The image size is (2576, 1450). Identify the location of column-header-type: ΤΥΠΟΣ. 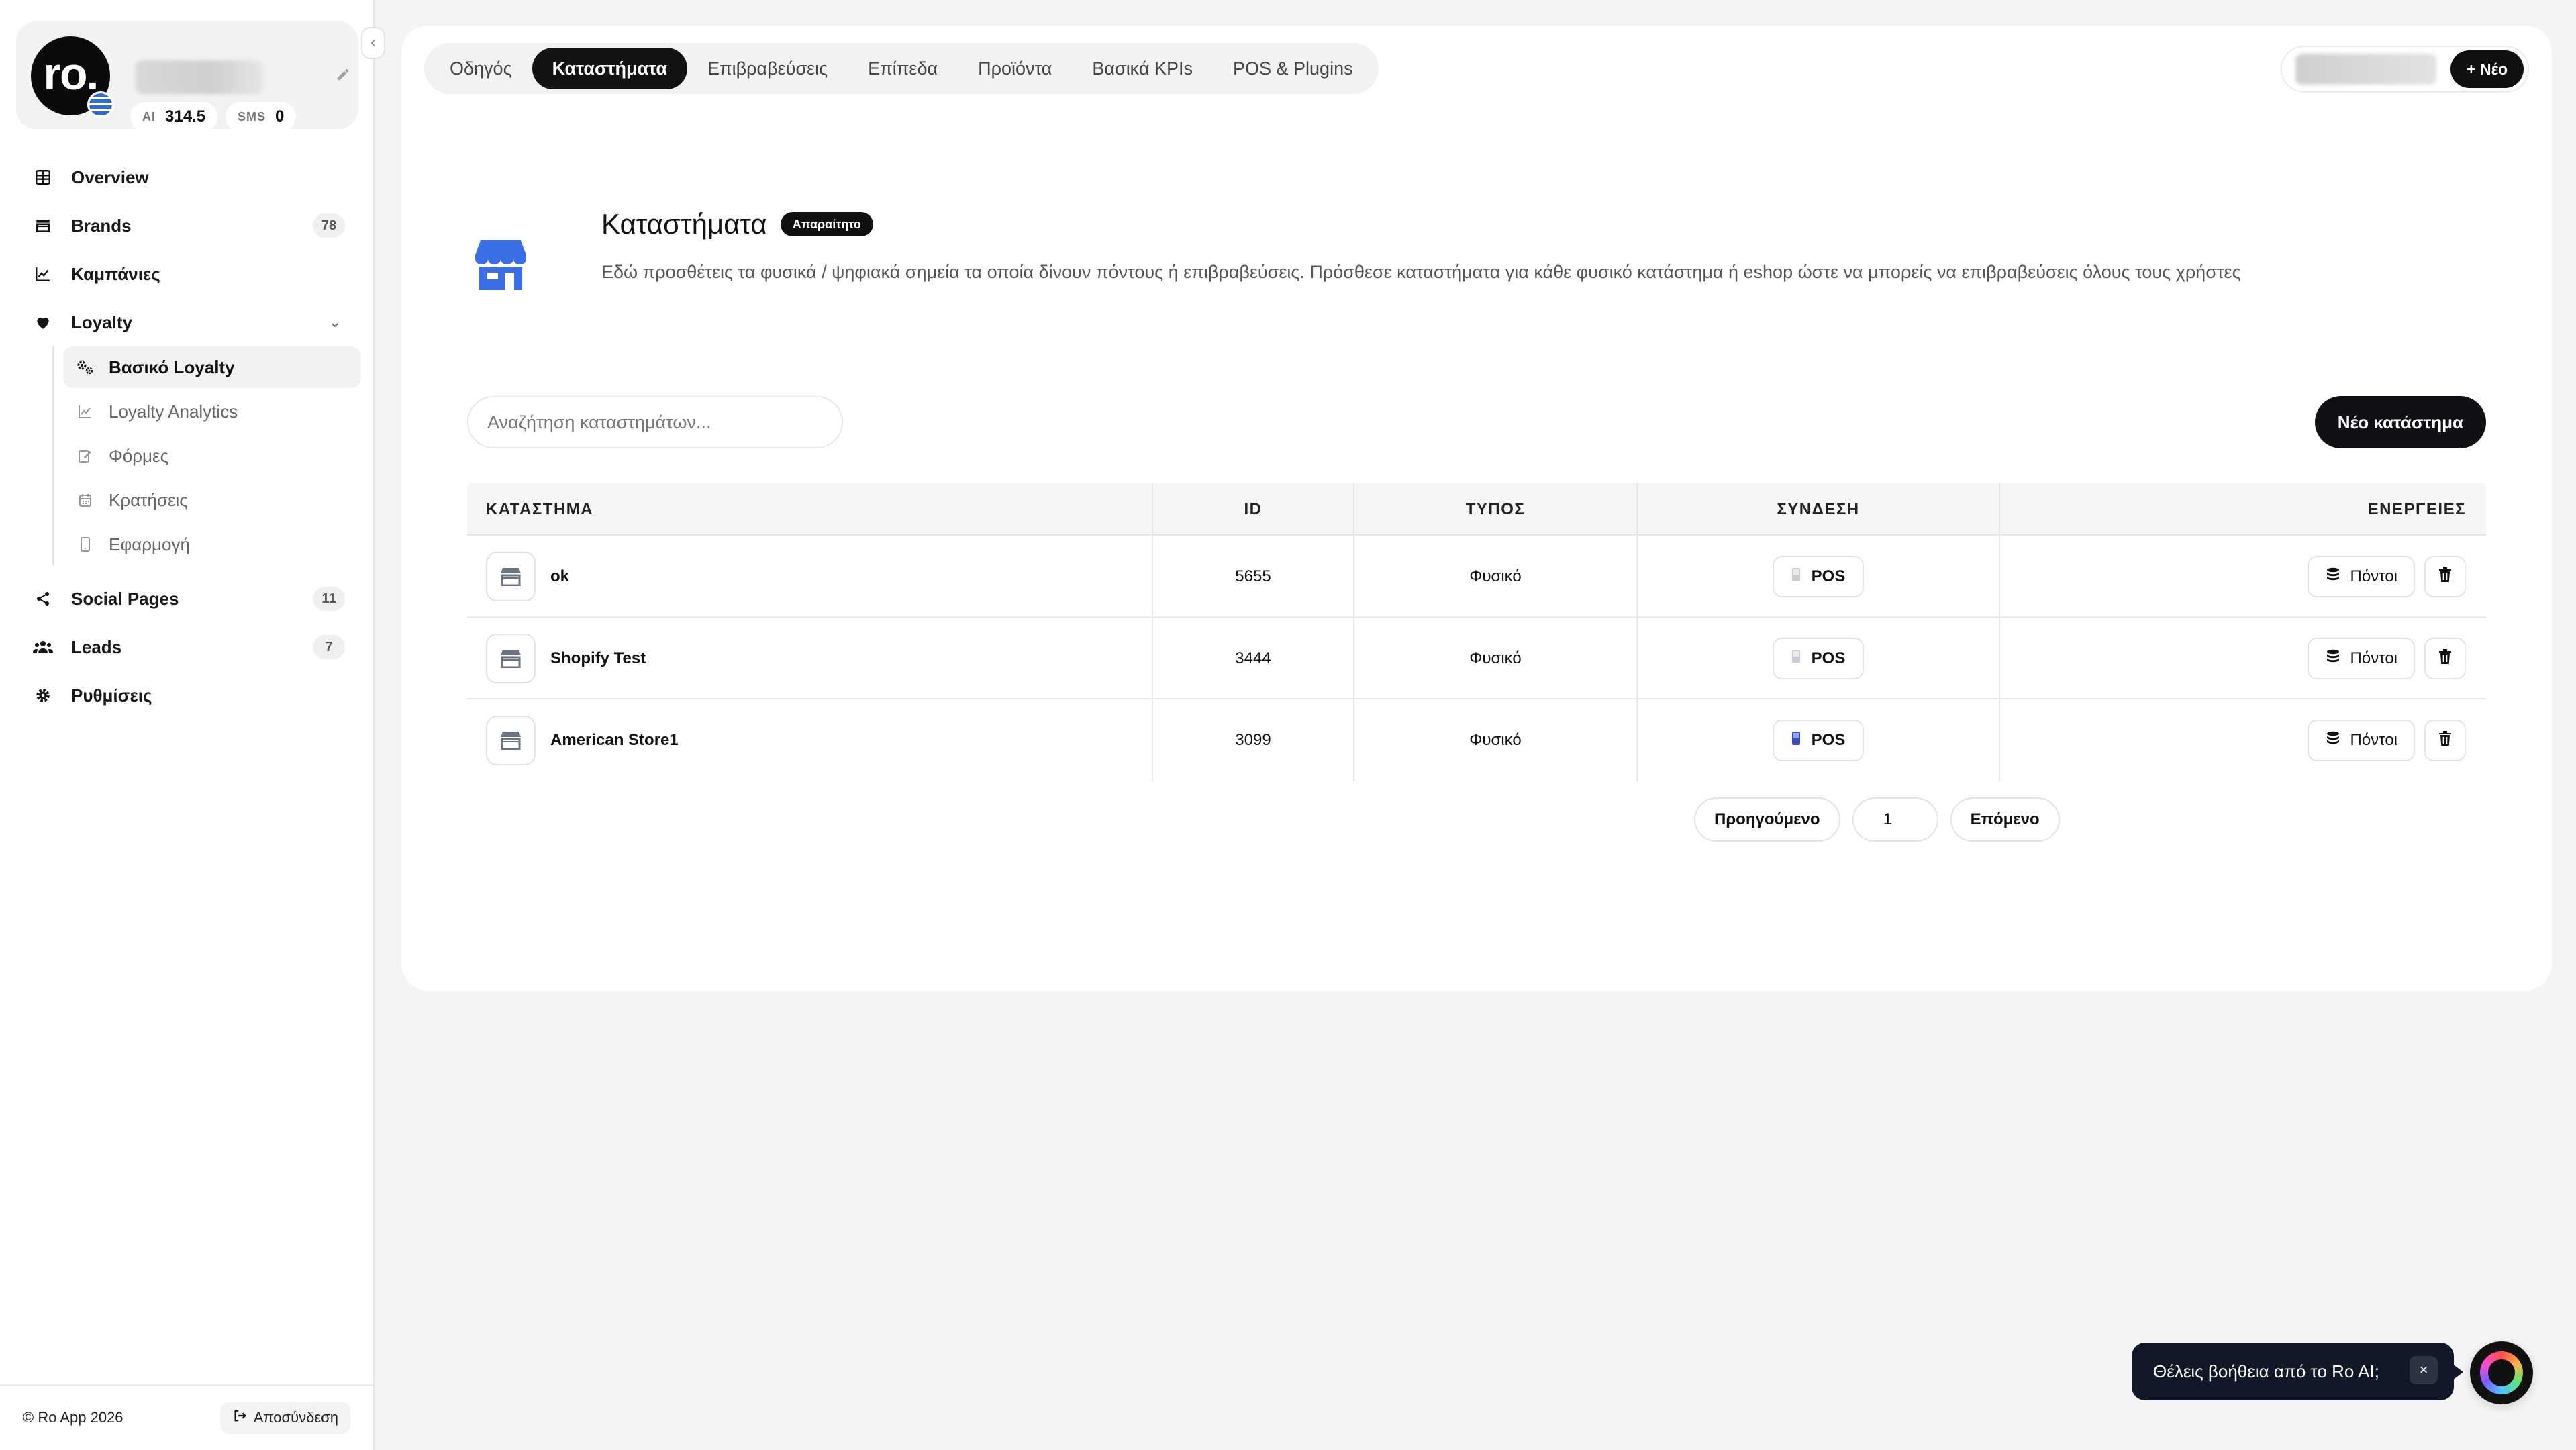
(1496, 509).